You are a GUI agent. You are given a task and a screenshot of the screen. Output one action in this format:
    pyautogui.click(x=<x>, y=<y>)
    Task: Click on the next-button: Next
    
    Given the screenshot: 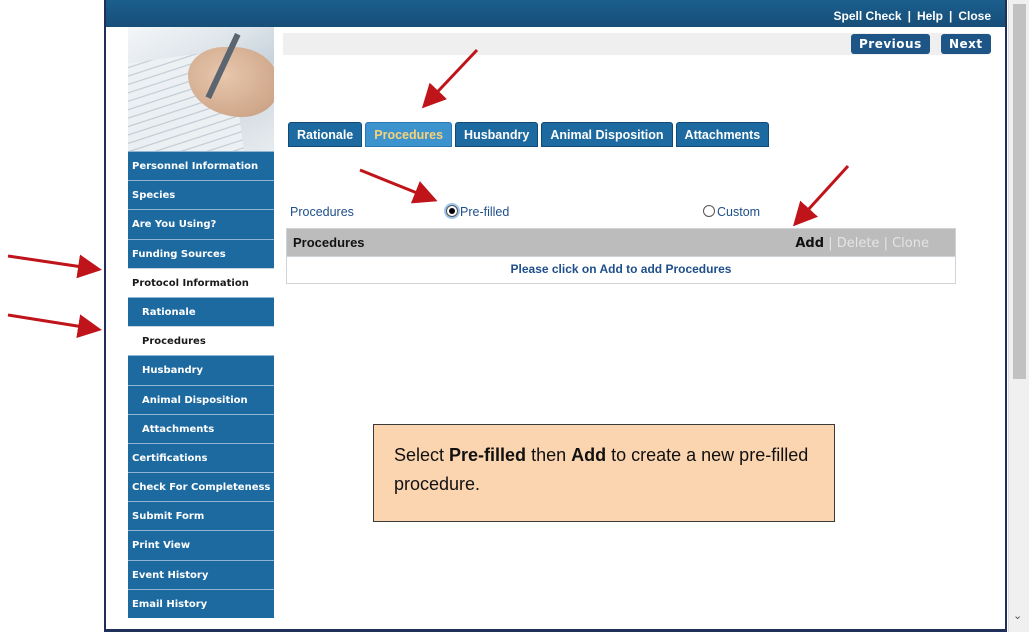 What is the action you would take?
    pyautogui.click(x=966, y=44)
    